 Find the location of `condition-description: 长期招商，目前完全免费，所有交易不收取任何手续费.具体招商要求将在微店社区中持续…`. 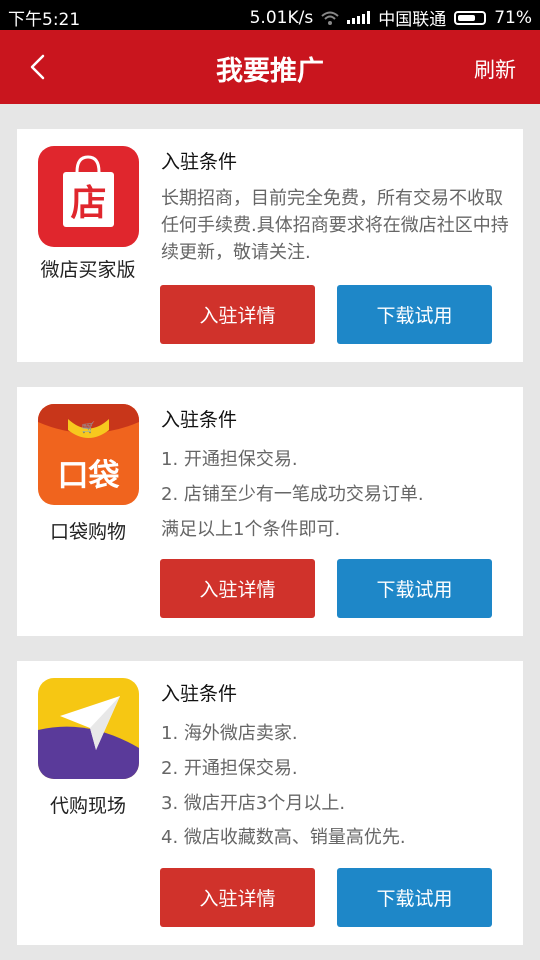

condition-description: 长期招商，目前完全免费，所有交易不收取任何手续费.具体招商要求将在微店社区中持续… is located at coordinates (335, 225).